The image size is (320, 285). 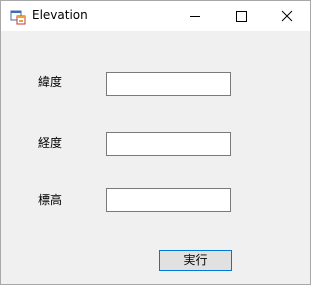 What do you see at coordinates (50, 143) in the screenshot?
I see `longitude-label: 経度` at bounding box center [50, 143].